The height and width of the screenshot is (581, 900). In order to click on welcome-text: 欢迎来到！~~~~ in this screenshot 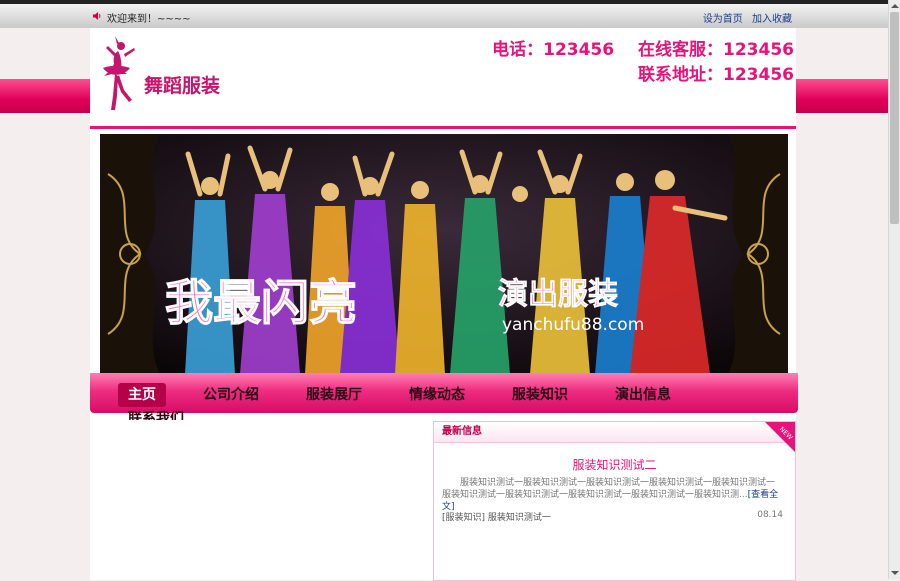, I will do `click(149, 19)`.